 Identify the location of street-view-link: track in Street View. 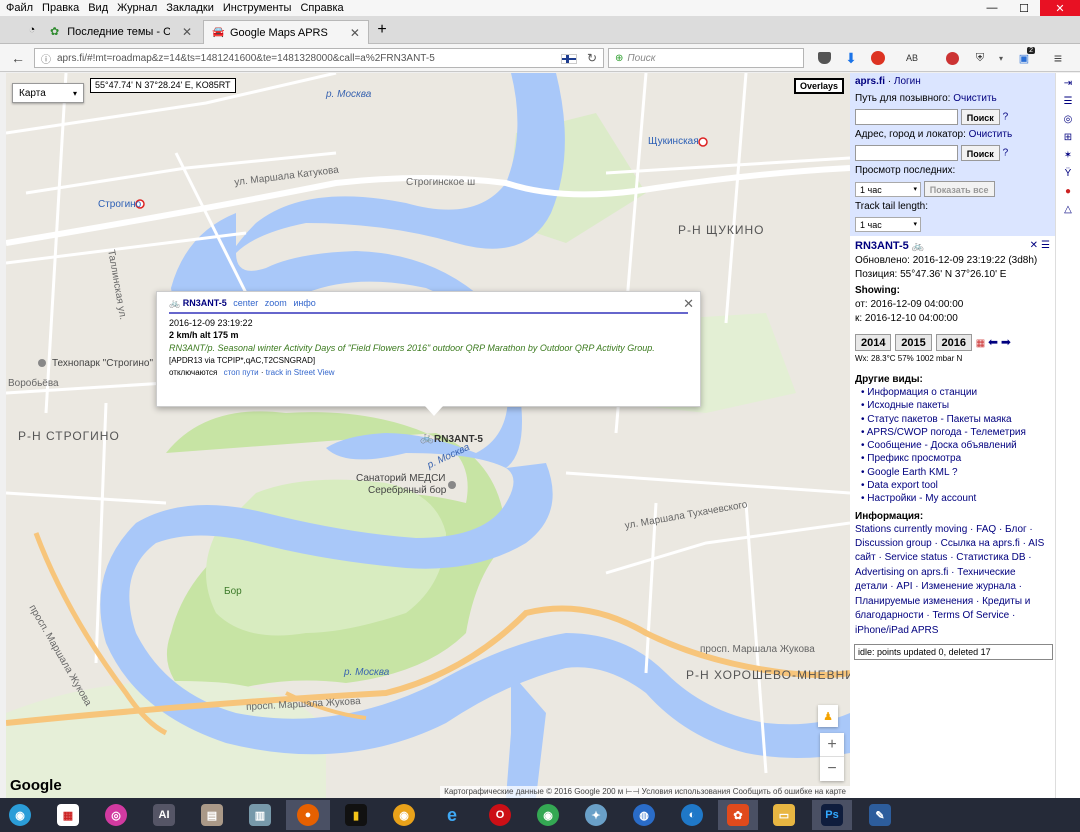
(300, 372).